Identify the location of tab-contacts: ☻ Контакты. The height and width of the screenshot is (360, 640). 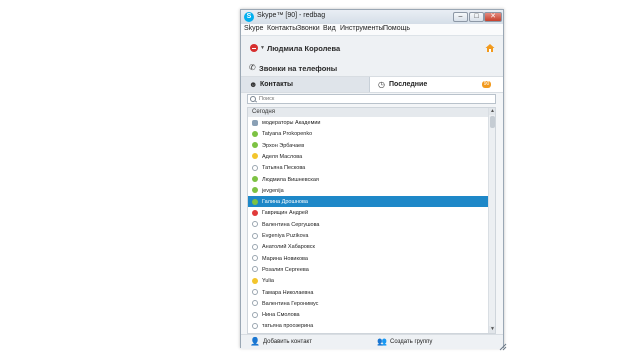
(305, 84).